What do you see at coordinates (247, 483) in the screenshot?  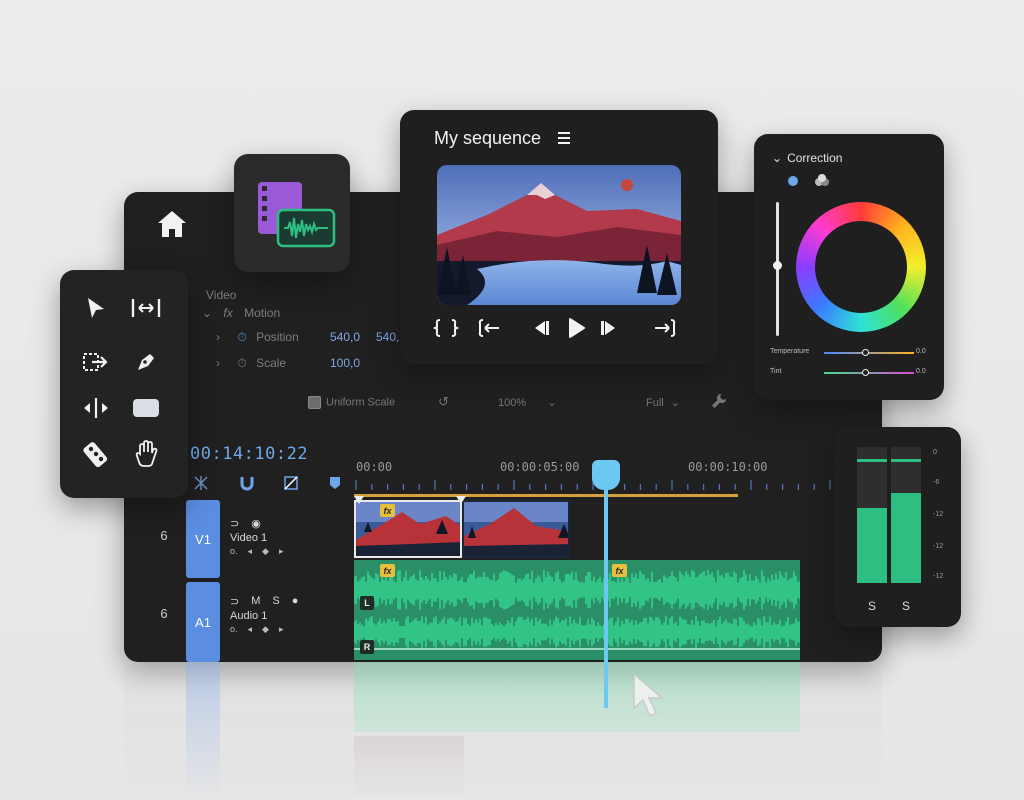 I see `snap-magnet-icon` at bounding box center [247, 483].